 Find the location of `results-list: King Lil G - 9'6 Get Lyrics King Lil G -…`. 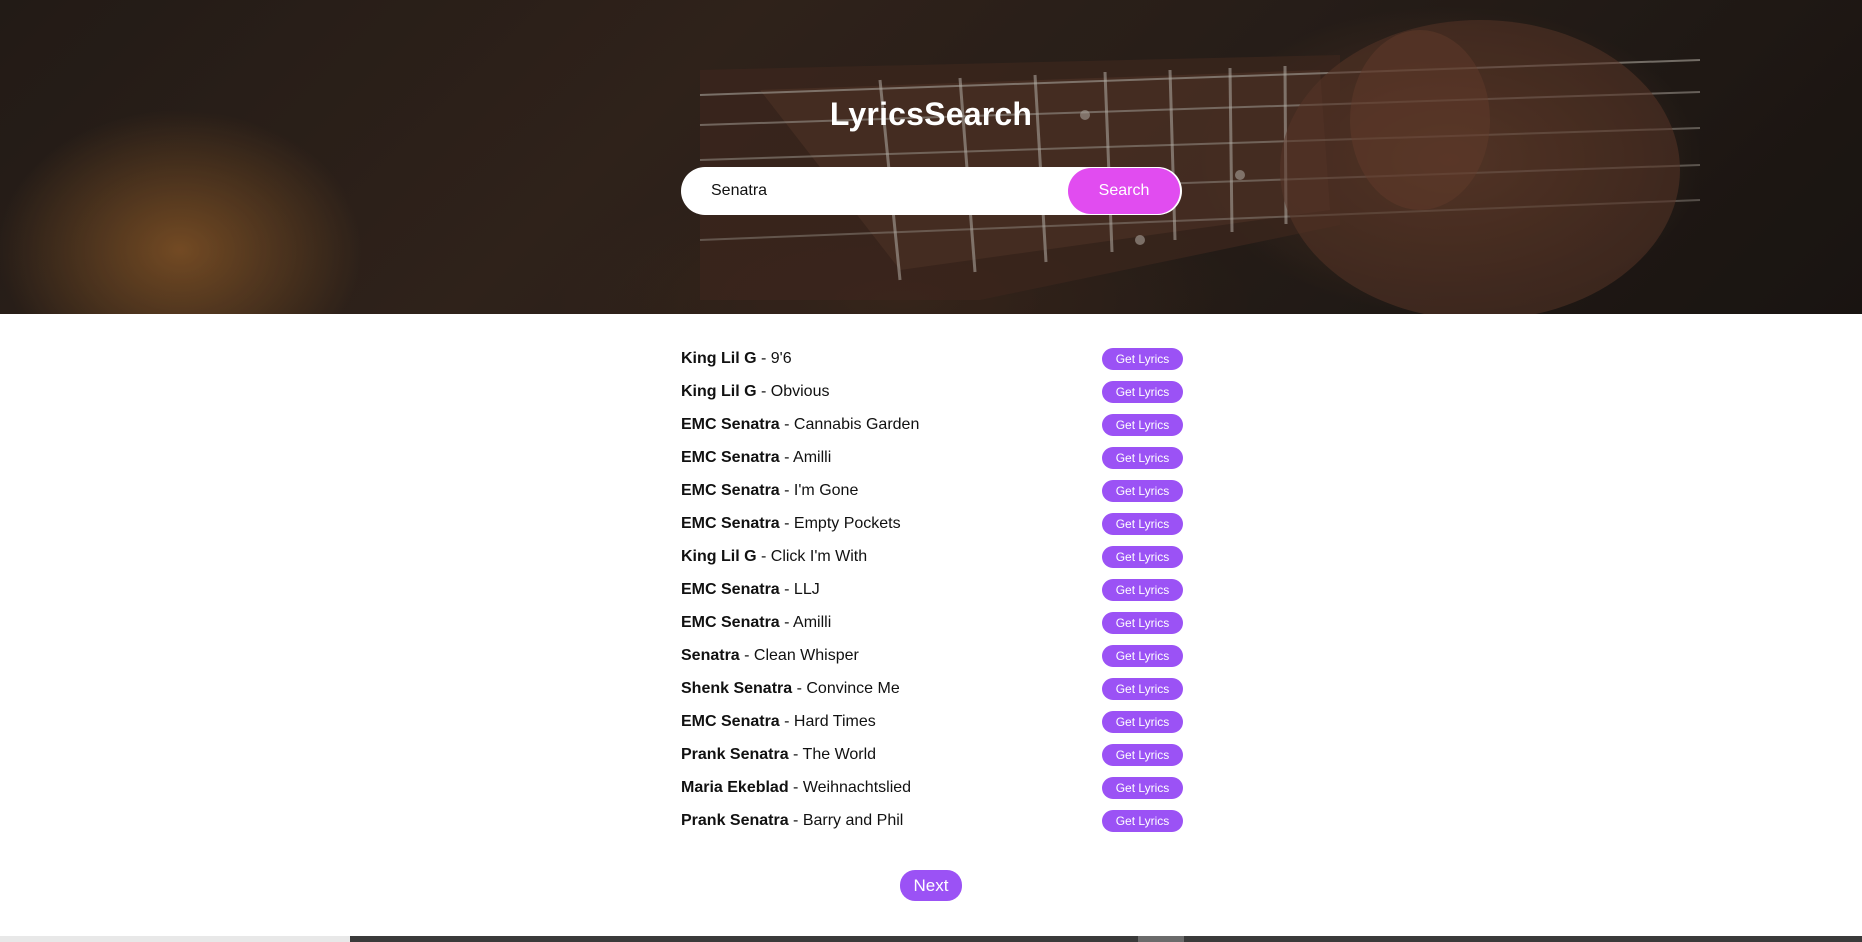

results-list: King Lil G - 9'6 Get Lyrics King Lil G -… is located at coordinates (932, 589).